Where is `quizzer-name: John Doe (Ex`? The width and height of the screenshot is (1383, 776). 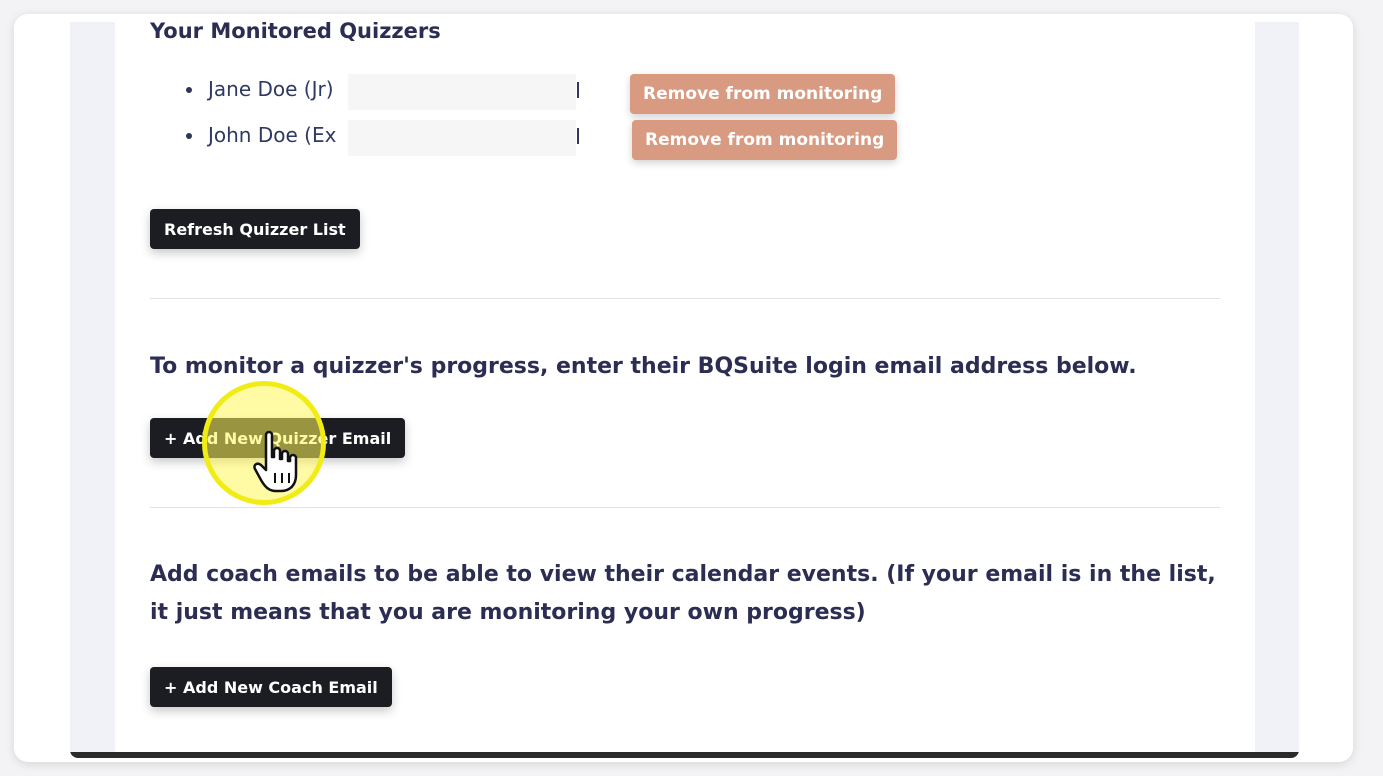 quizzer-name: John Doe (Ex is located at coordinates (272, 135).